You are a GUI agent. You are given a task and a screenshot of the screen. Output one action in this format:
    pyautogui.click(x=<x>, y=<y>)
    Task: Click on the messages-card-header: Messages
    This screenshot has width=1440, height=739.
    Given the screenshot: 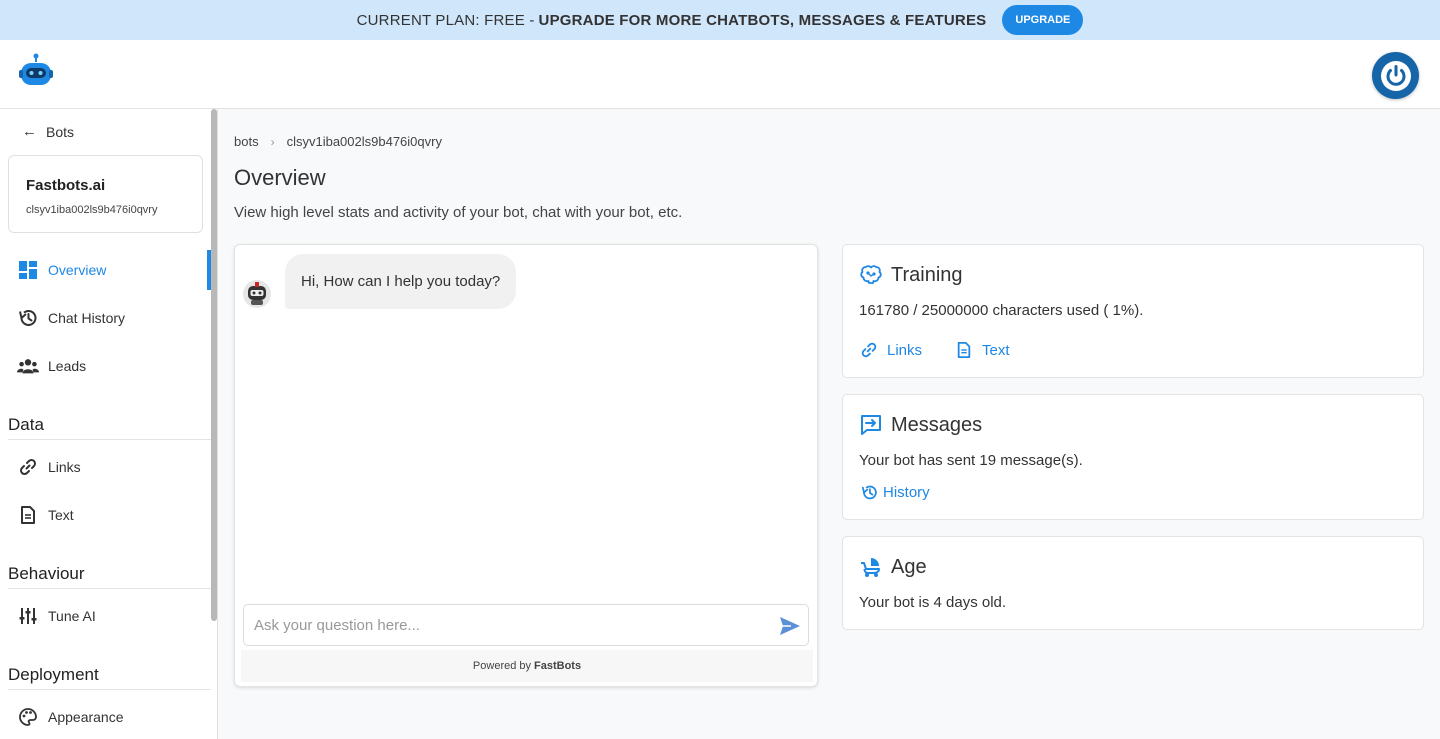 What is the action you would take?
    pyautogui.click(x=920, y=425)
    